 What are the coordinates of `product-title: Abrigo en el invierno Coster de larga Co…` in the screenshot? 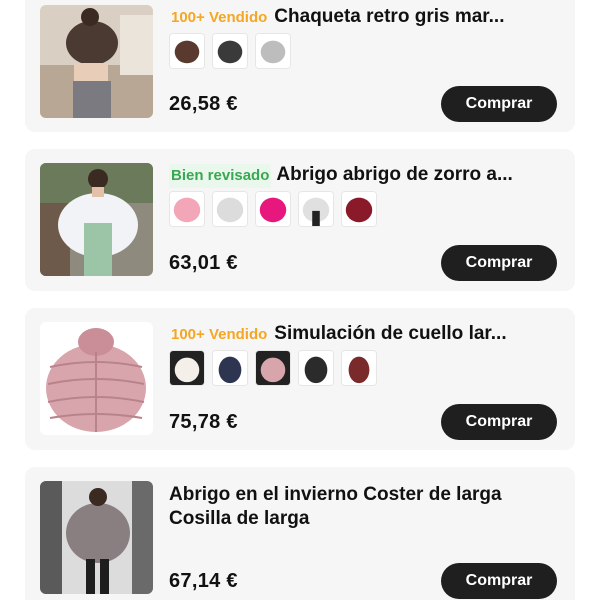 It's located at (365, 507).